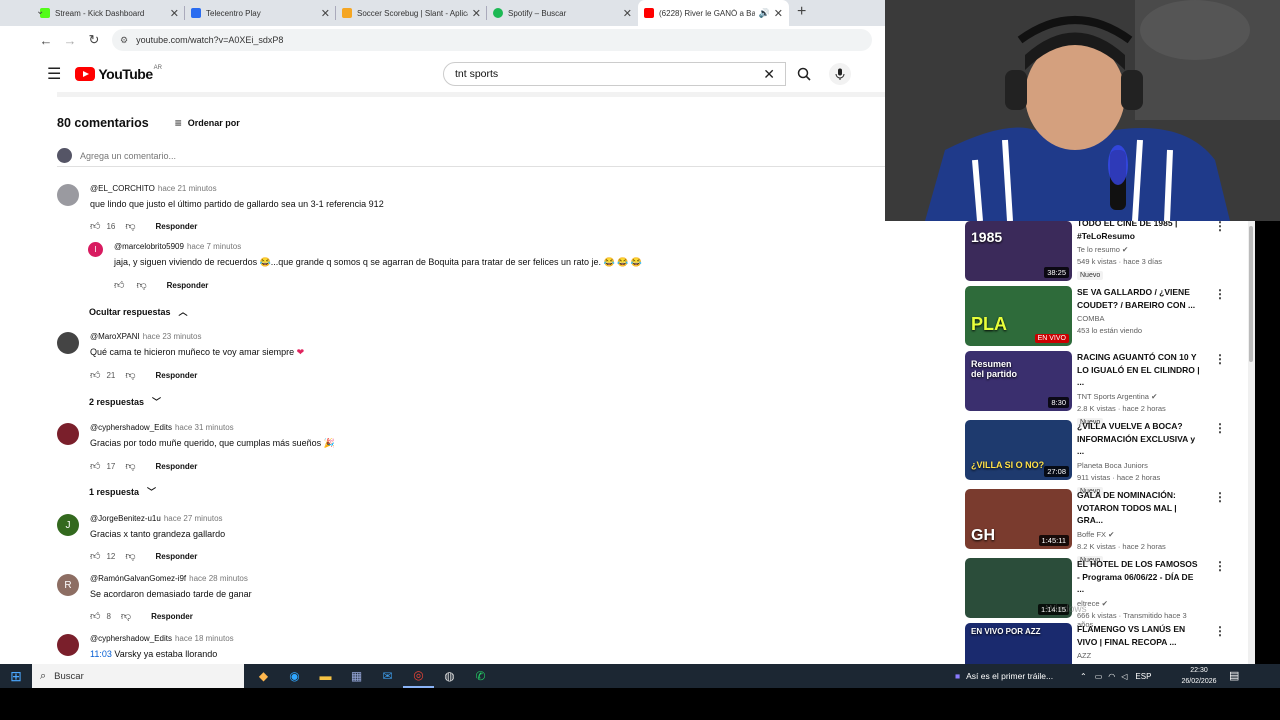 This screenshot has height=720, width=1280. What do you see at coordinates (294, 676) in the screenshot?
I see `edge-icon: ◉` at bounding box center [294, 676].